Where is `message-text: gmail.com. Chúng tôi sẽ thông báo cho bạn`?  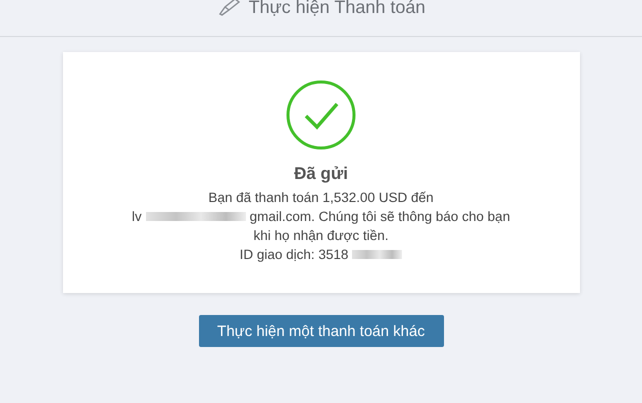 message-text: gmail.com. Chúng tôi sẽ thông báo cho bạn is located at coordinates (380, 217).